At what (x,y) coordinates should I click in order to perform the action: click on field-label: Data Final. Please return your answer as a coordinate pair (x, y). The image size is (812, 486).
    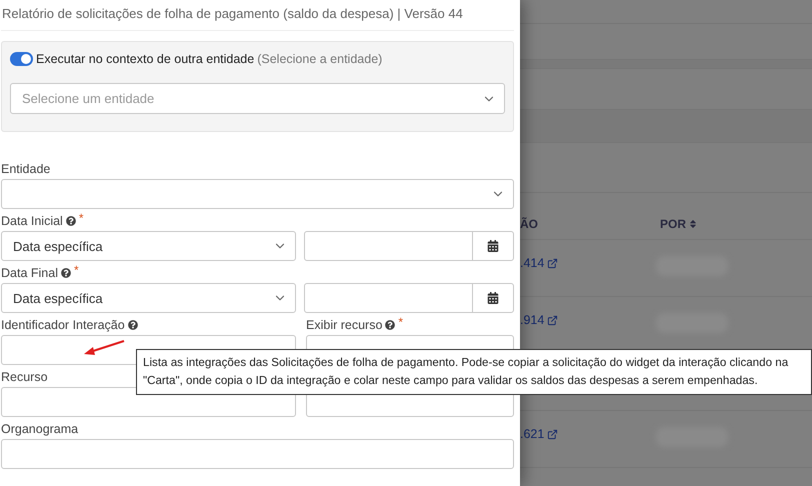
    Looking at the image, I should click on (29, 273).